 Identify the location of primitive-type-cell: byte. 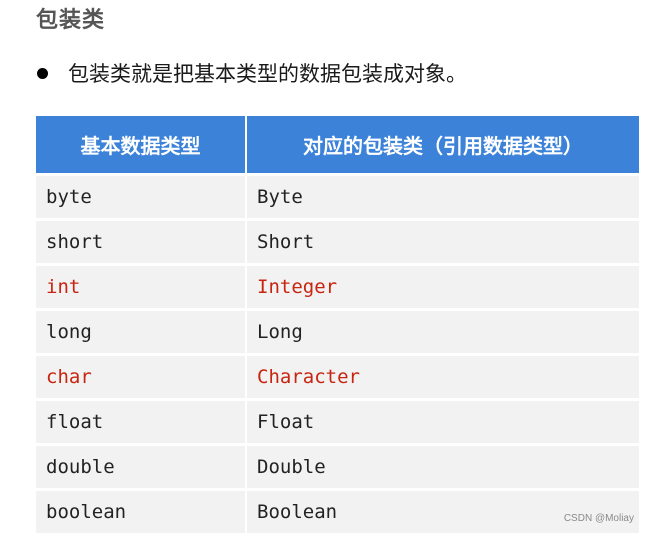
(141, 195).